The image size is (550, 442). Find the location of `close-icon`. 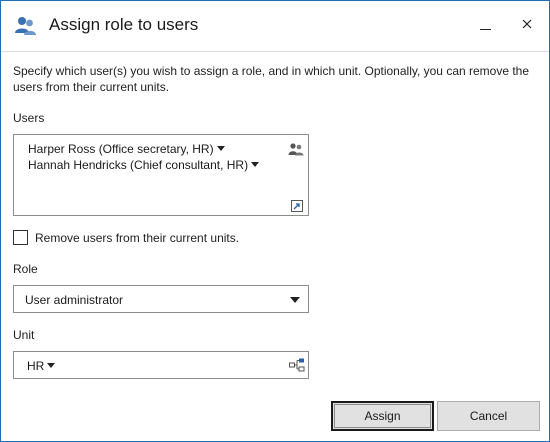

close-icon is located at coordinates (527, 24).